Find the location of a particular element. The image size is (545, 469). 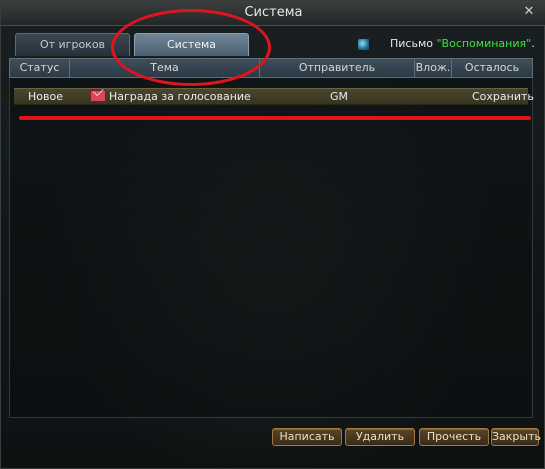

column-attachment: Влож. is located at coordinates (433, 68).